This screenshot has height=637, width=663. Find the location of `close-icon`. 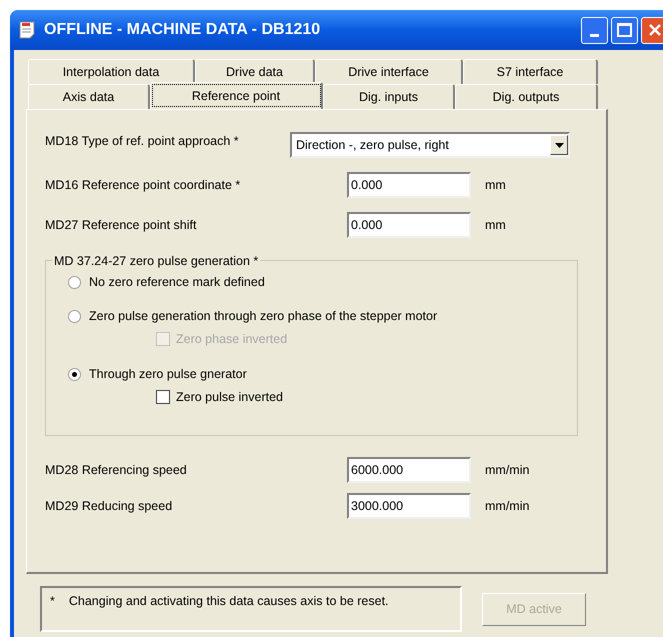

close-icon is located at coordinates (655, 30).